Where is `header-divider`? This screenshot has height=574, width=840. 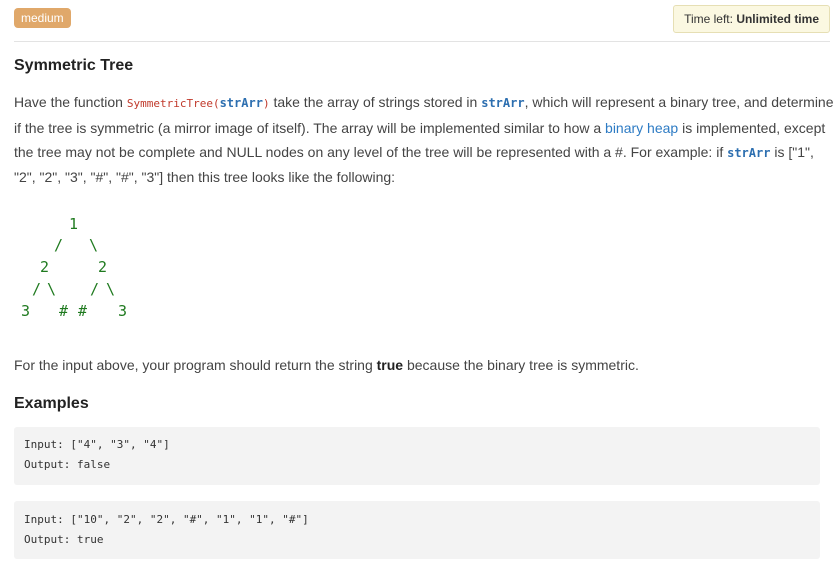 header-divider is located at coordinates (422, 41).